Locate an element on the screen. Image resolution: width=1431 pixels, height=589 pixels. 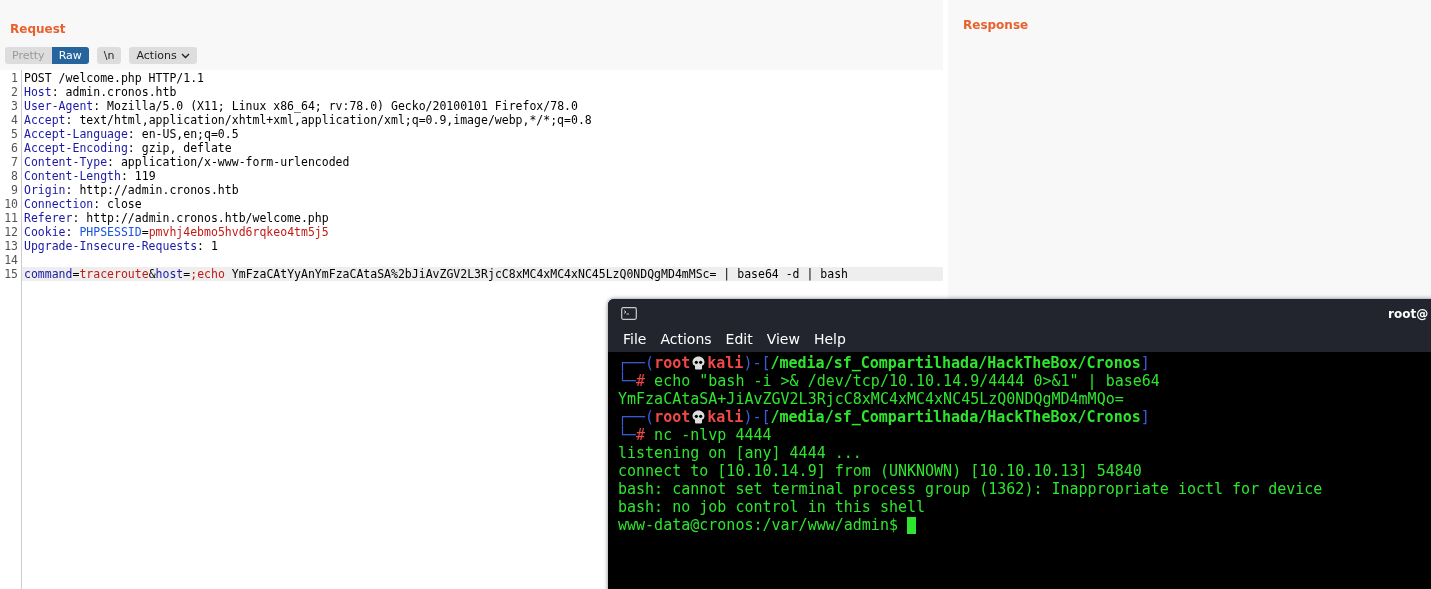
code-line: Accept-Encoding: gzip, deflate is located at coordinates (128, 148).